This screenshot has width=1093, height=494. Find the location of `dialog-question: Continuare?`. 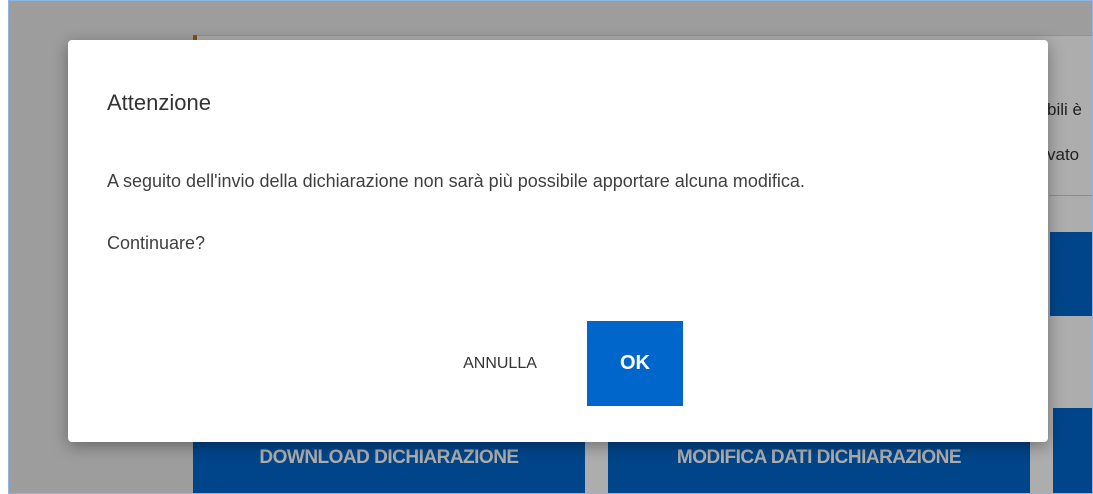

dialog-question: Continuare? is located at coordinates (156, 243).